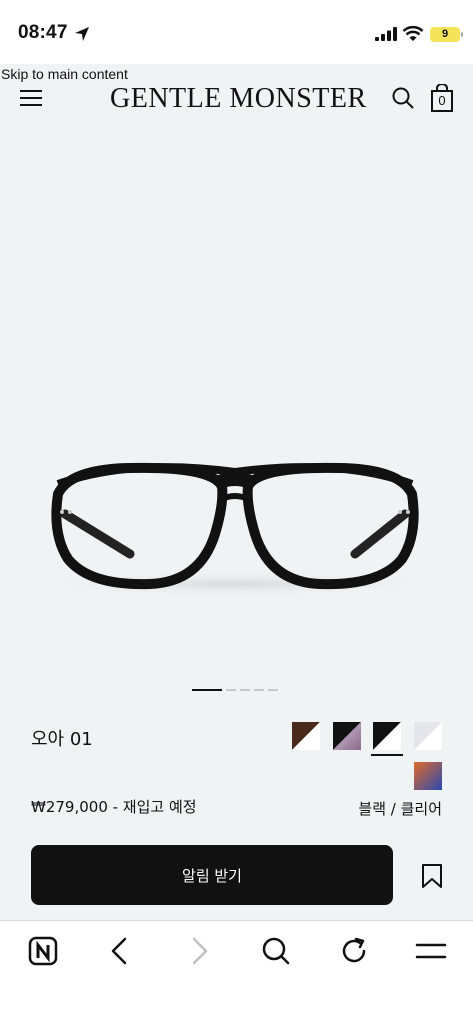 Image resolution: width=473 pixels, height=1024 pixels. What do you see at coordinates (347, 736) in the screenshot?
I see `color-swatch-black-purple` at bounding box center [347, 736].